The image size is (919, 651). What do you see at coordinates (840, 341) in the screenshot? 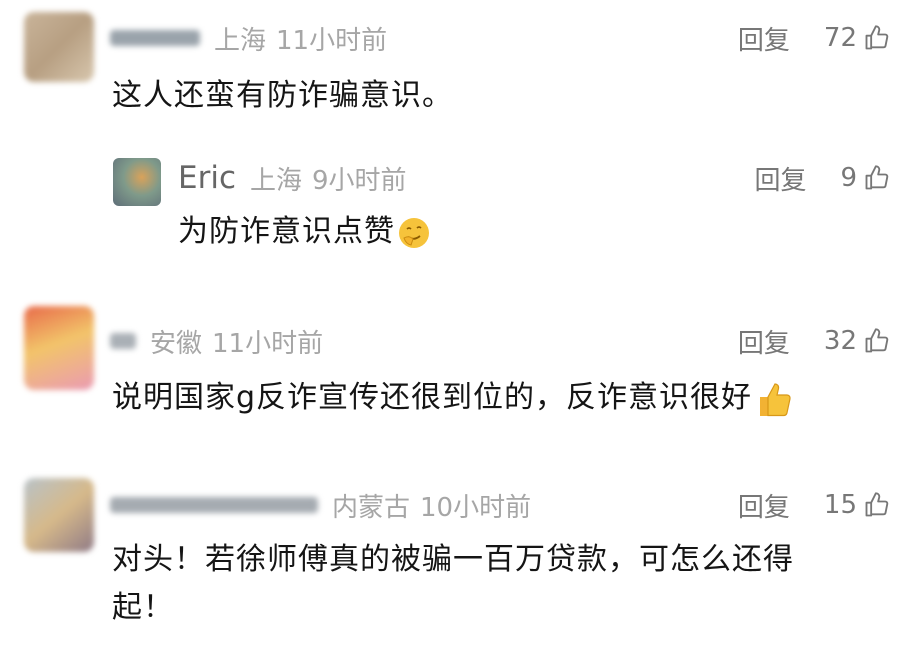
I see `like-count: 32` at bounding box center [840, 341].